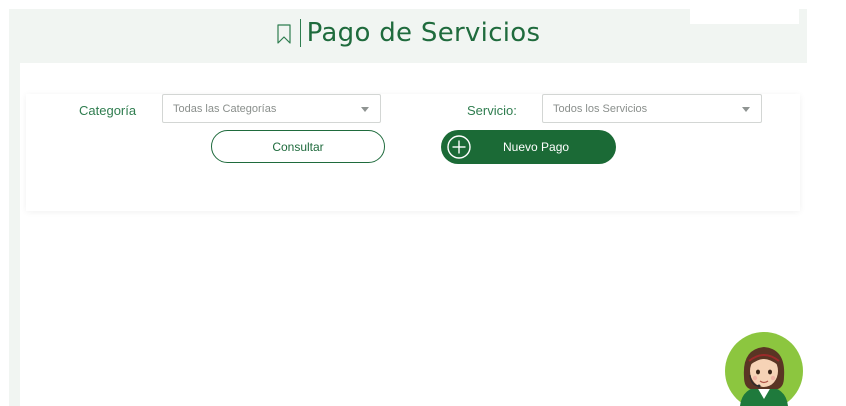 The width and height of the screenshot is (846, 406). I want to click on category-select-value: Todas las Categorías, so click(225, 108).